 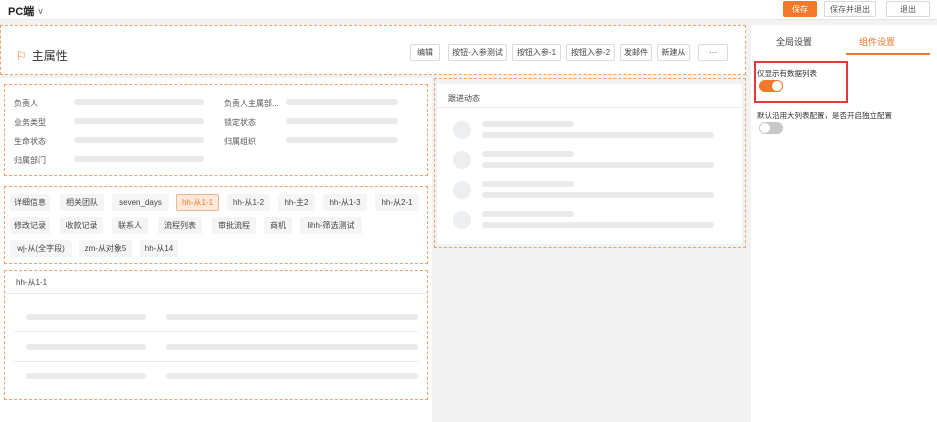 I want to click on save-and-exit-button: 保存并退出, so click(x=850, y=9).